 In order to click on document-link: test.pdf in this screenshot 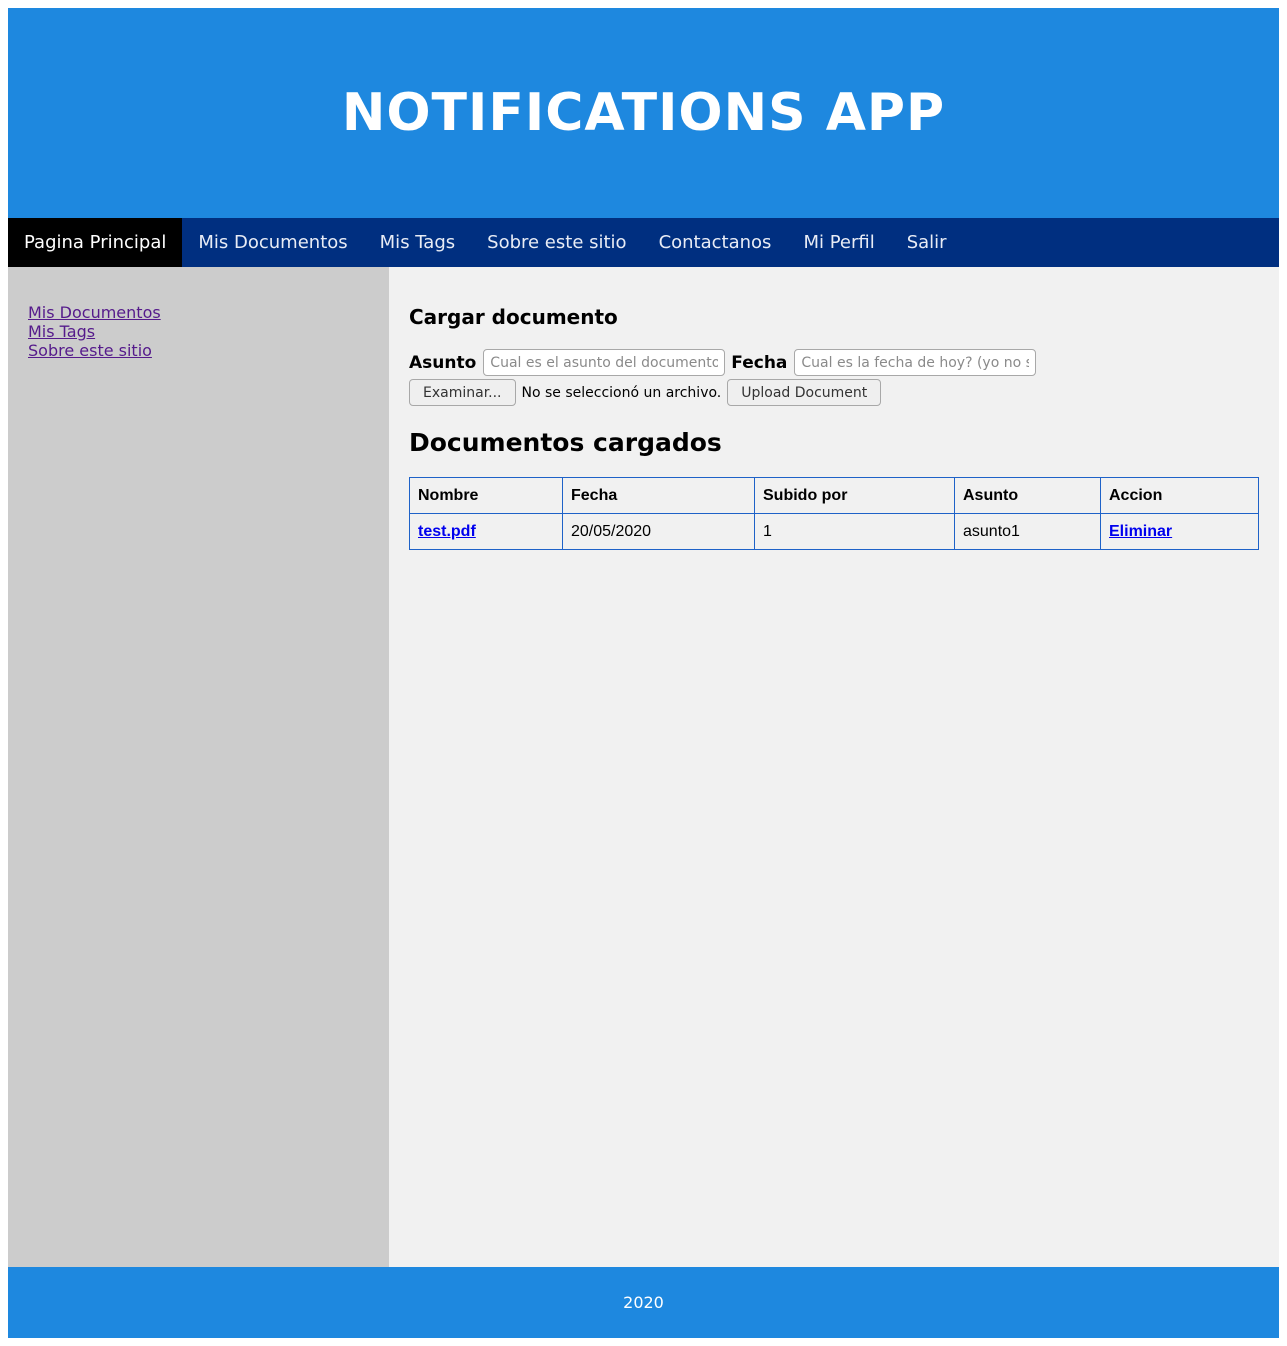, I will do `click(447, 531)`.